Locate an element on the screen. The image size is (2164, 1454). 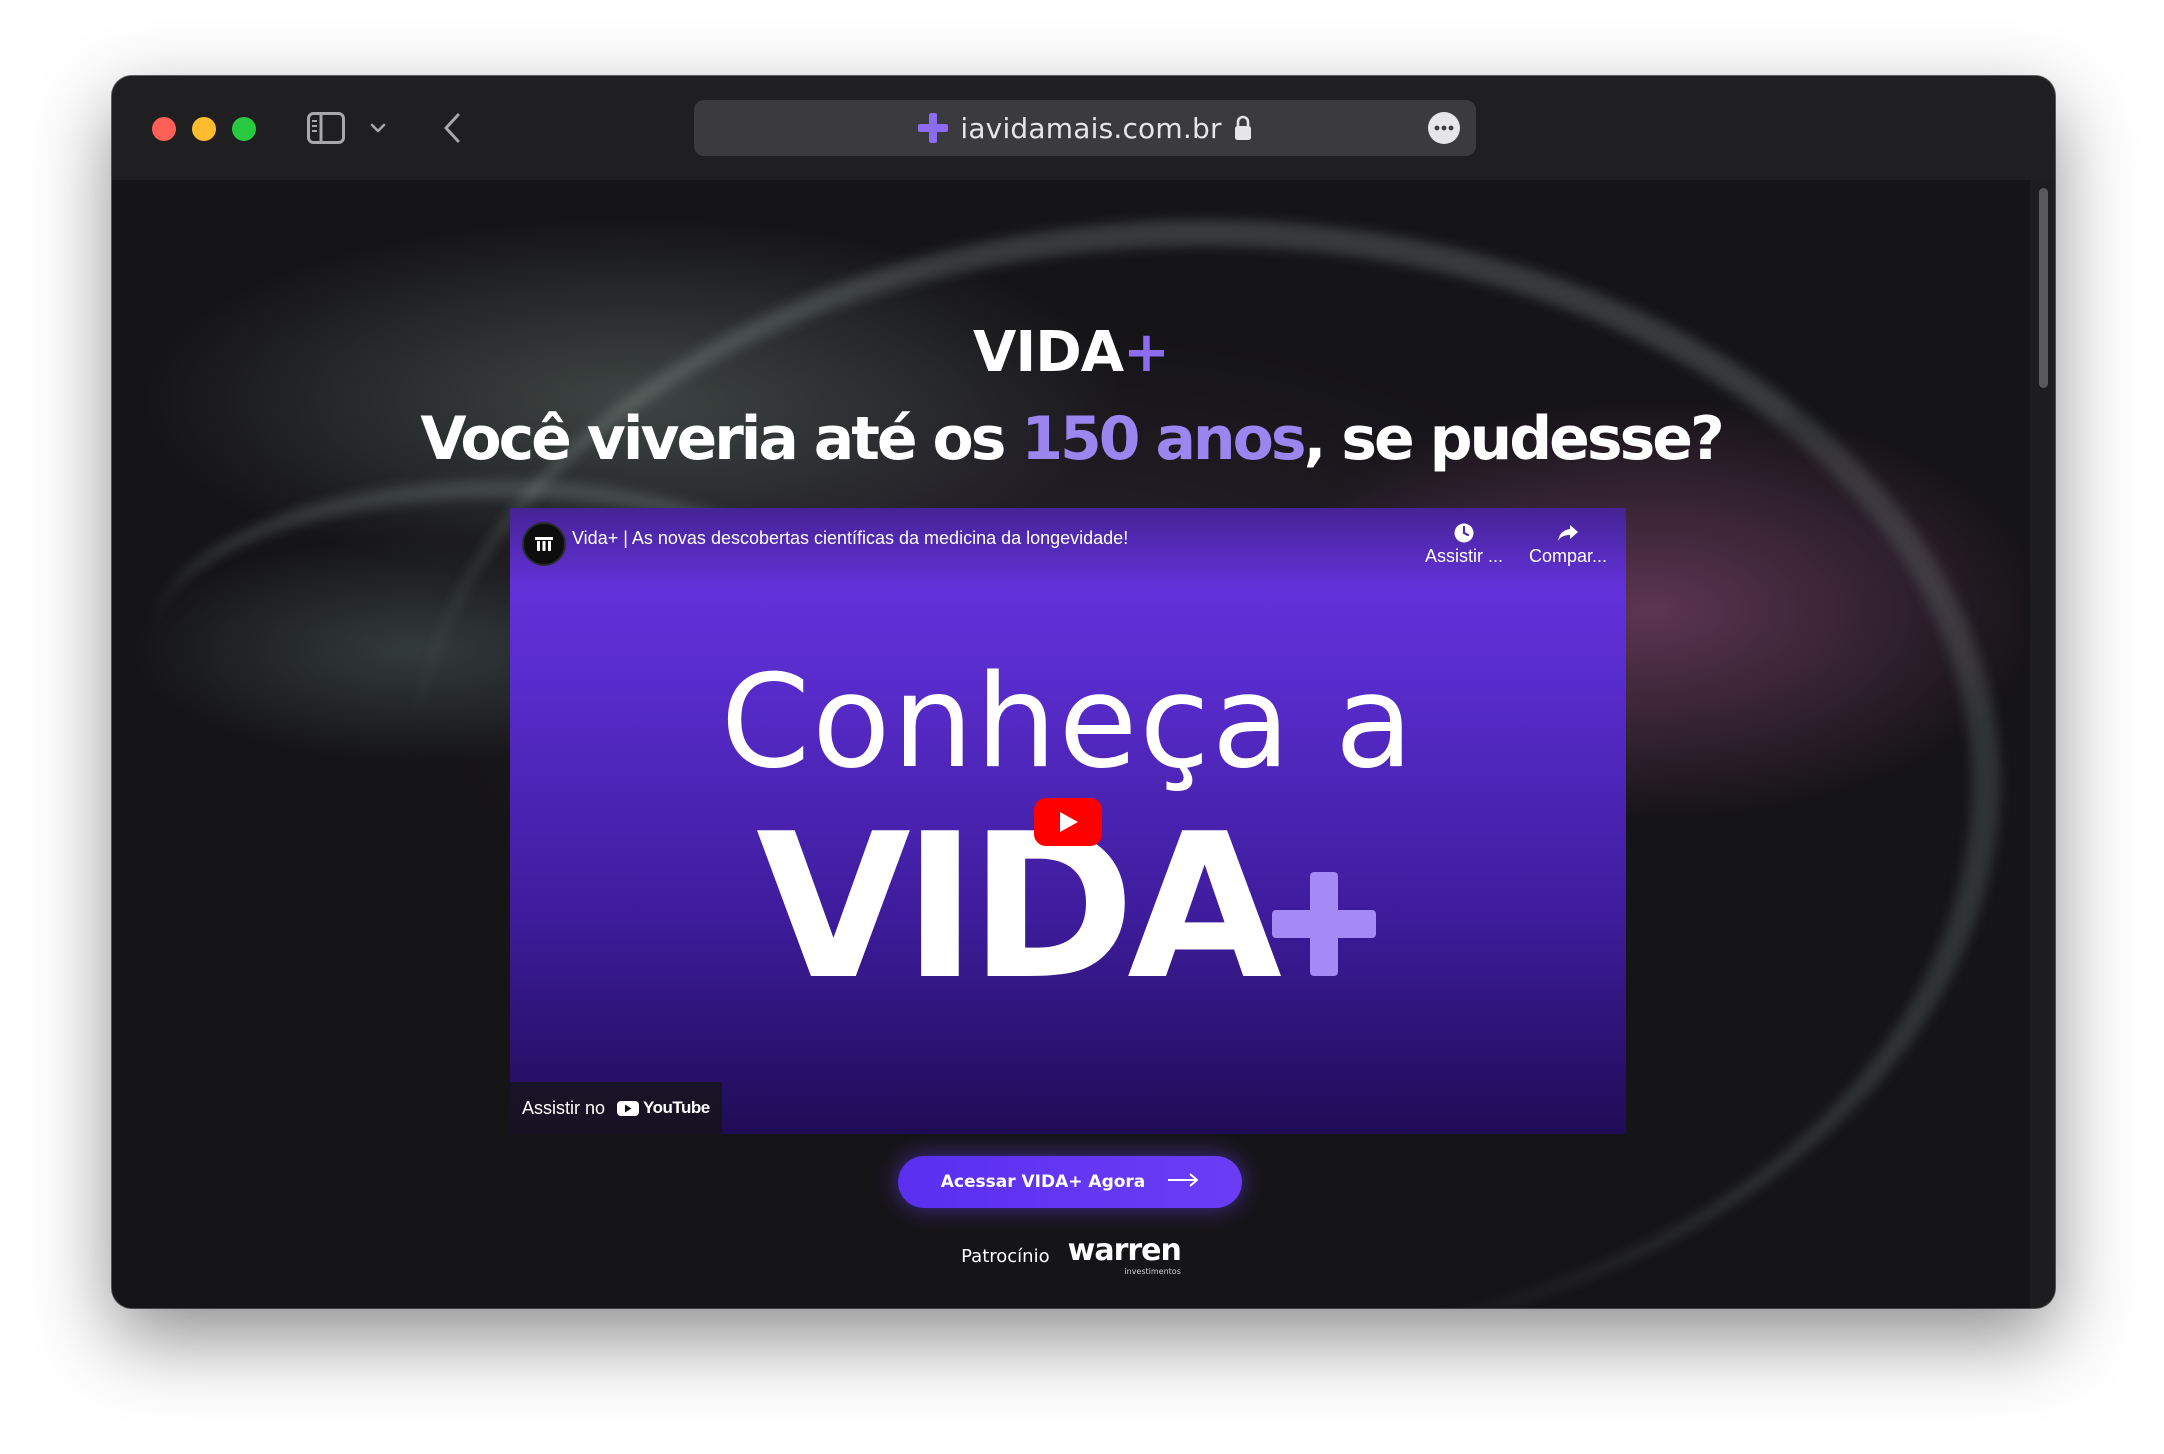
youtube-icon is located at coordinates (628, 1108).